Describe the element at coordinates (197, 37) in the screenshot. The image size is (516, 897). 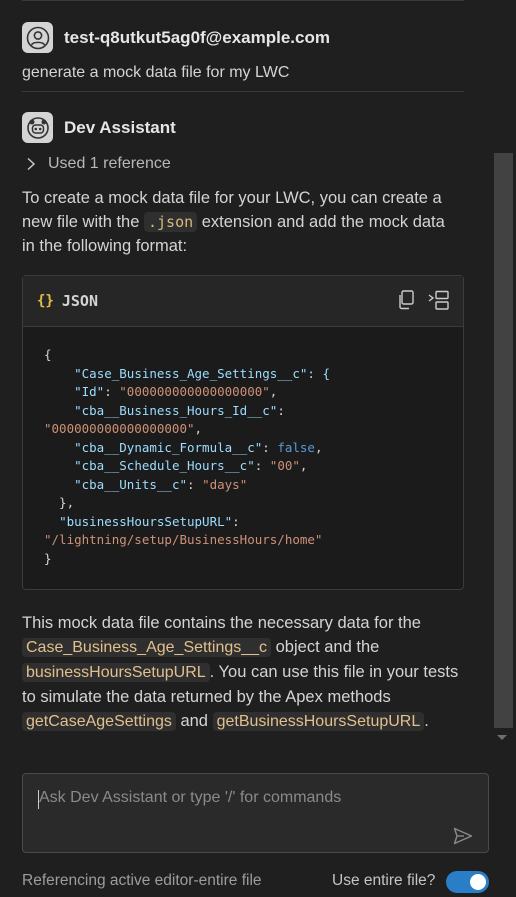
I see `user-name: test-q8utkut5ag0f@example.com` at that location.